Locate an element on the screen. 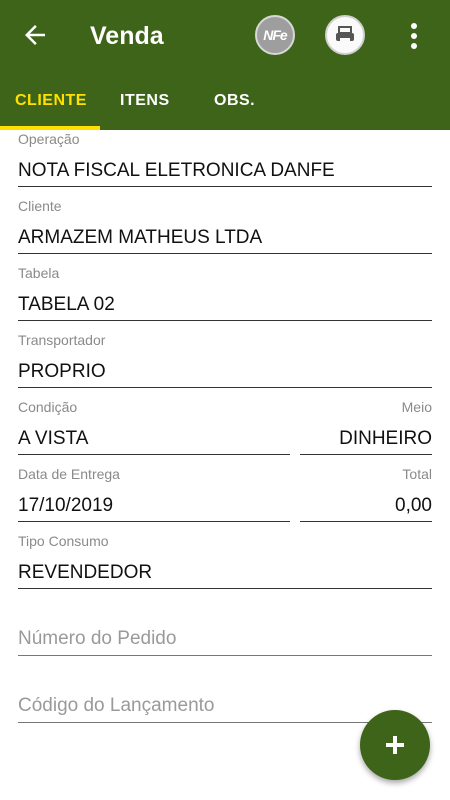  cliente-underline is located at coordinates (225, 253).